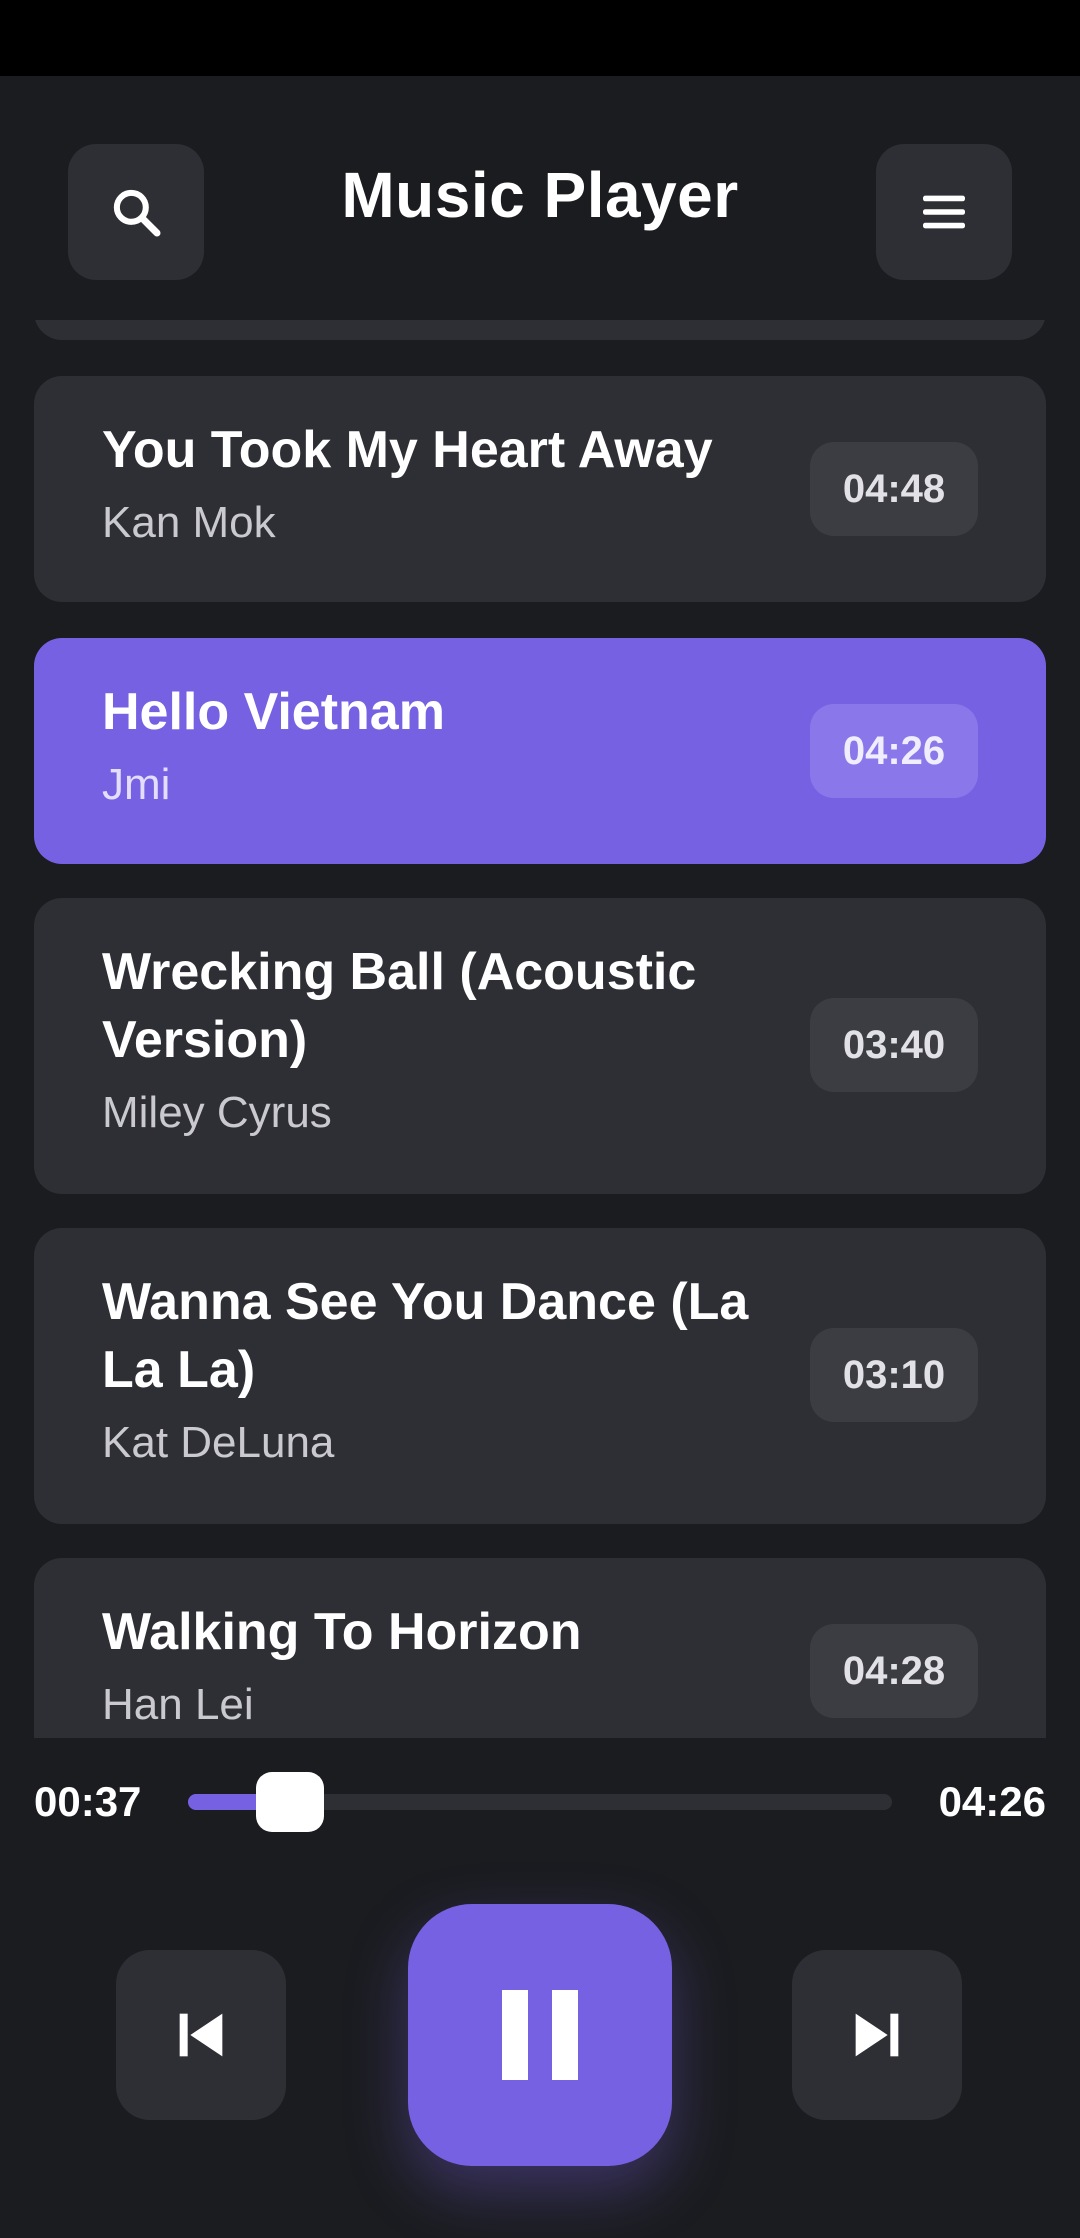  What do you see at coordinates (894, 489) in the screenshot?
I see `duration-badge: 04:48` at bounding box center [894, 489].